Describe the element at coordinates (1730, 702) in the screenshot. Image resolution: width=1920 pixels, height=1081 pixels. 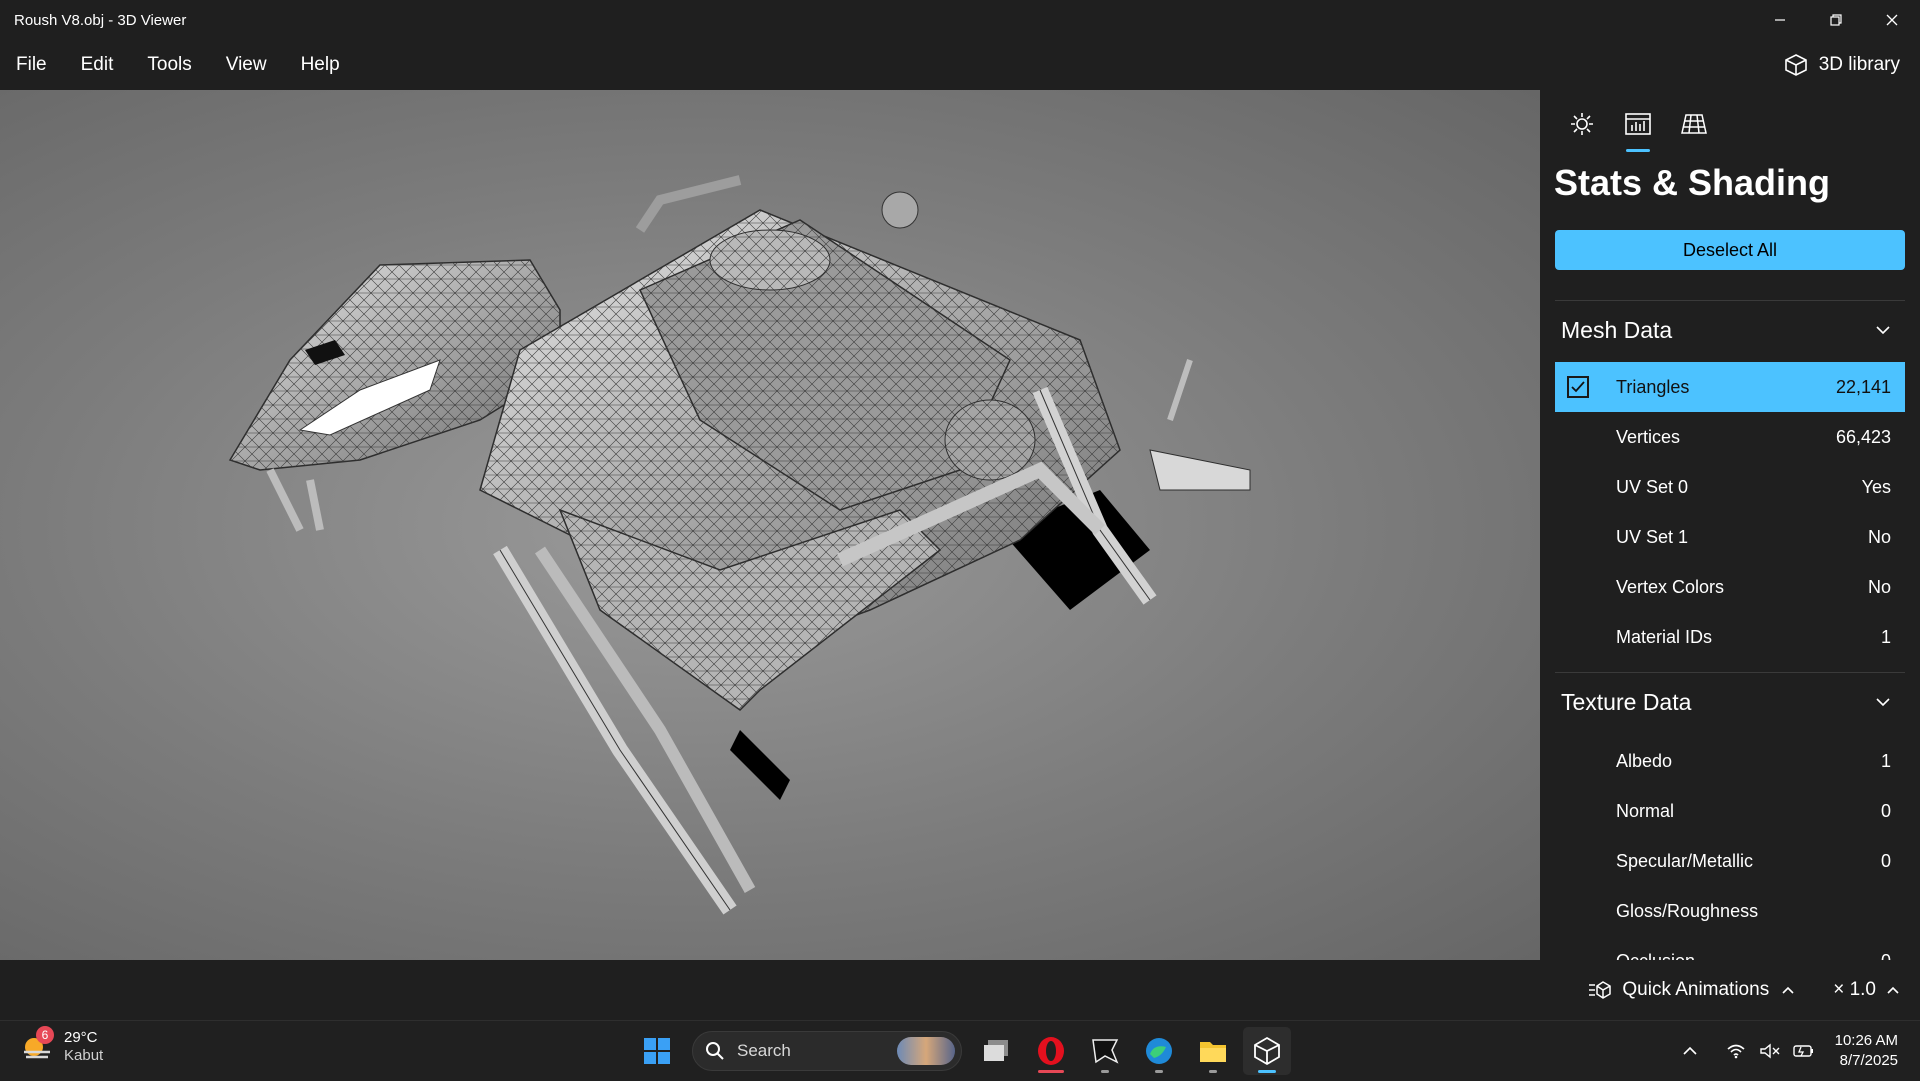
I see `texture-data-header: Texture Data` at that location.